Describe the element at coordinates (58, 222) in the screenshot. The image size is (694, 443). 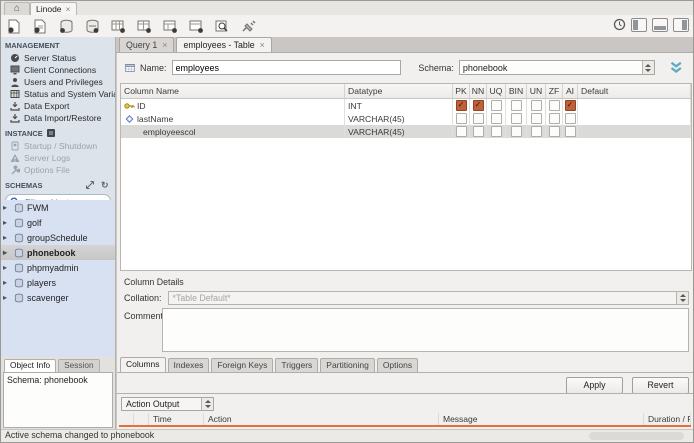
I see `schema-item-golf: golf` at that location.